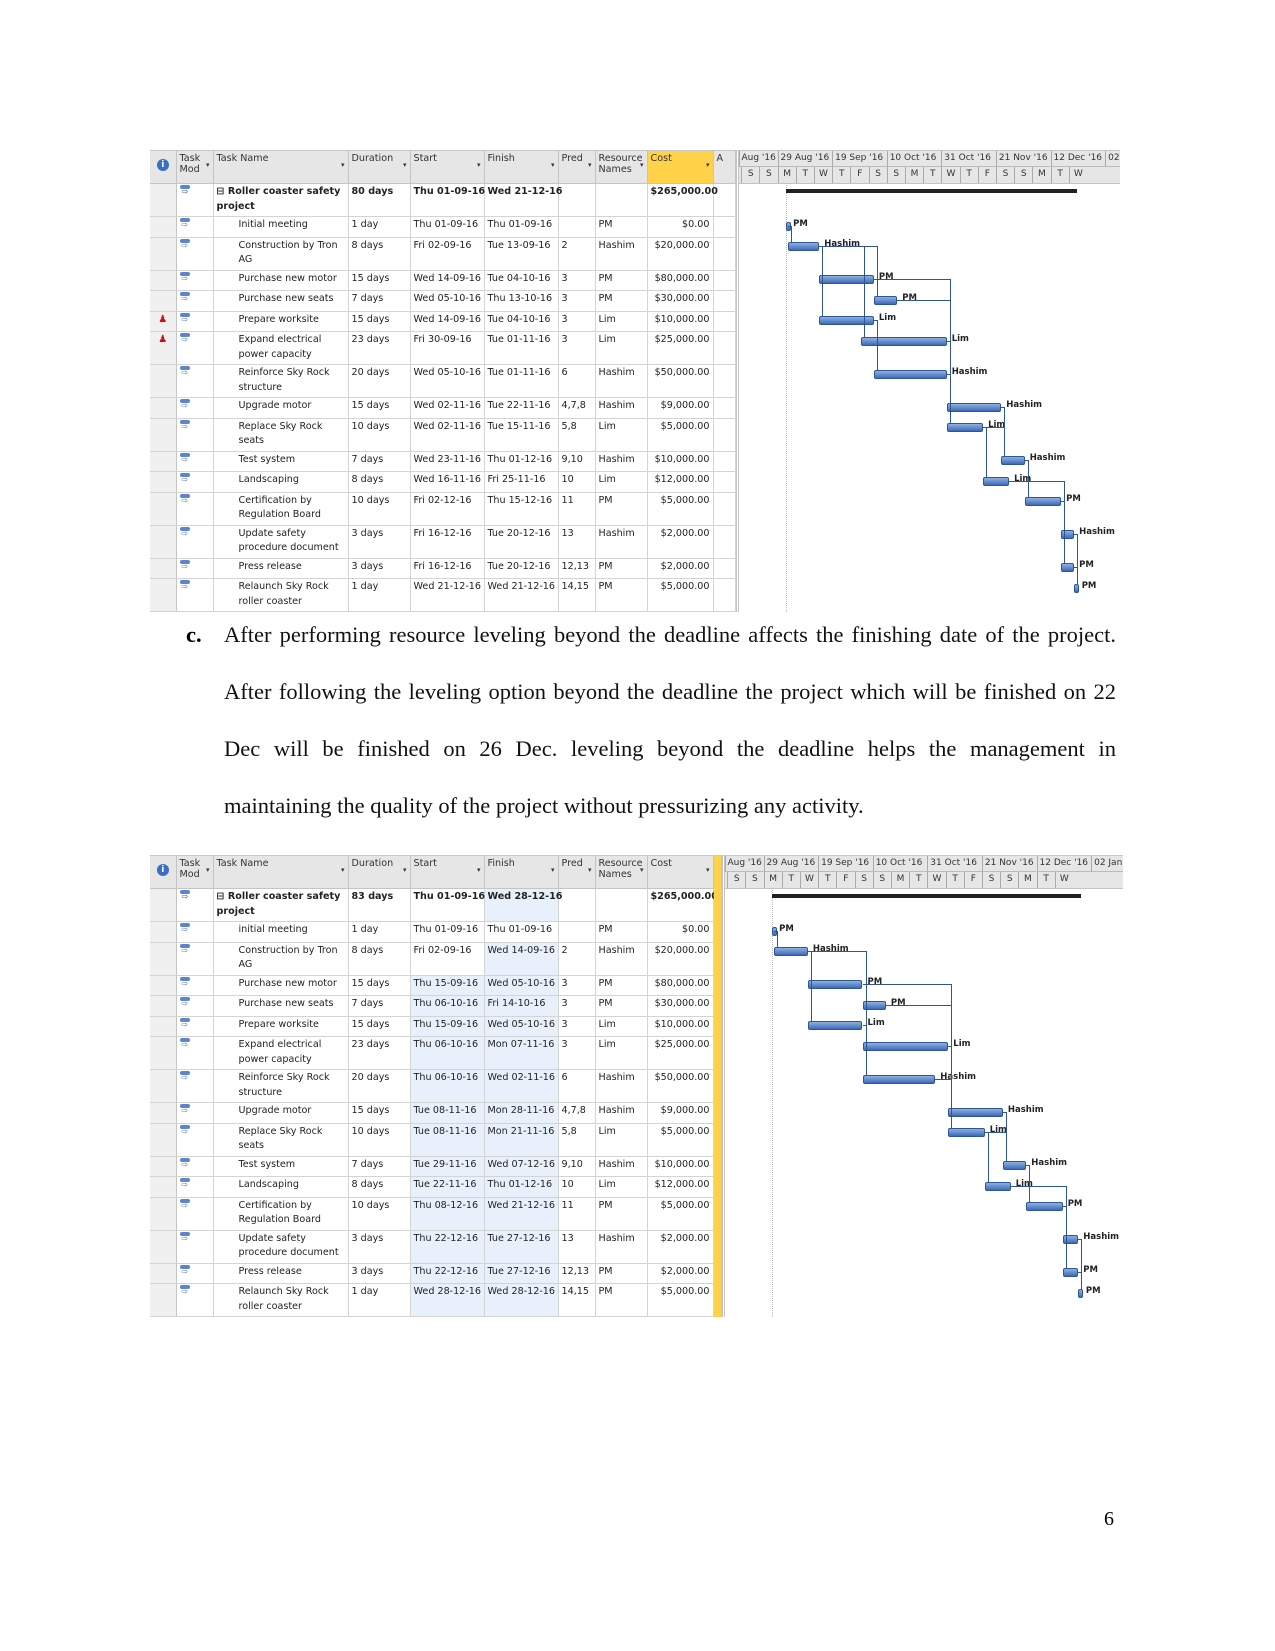 The width and height of the screenshot is (1275, 1651). I want to click on task-name-cell: Test system, so click(281, 1166).